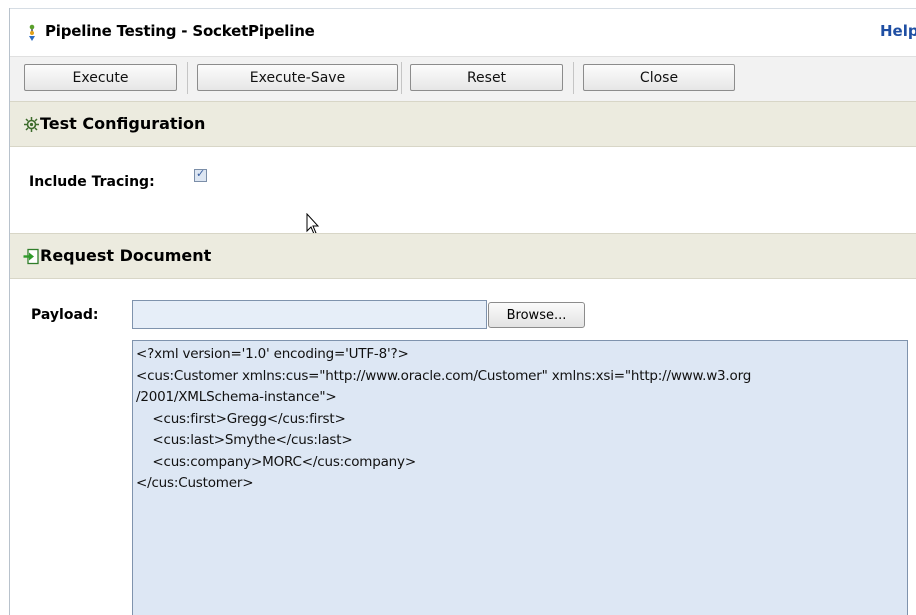  Describe the element at coordinates (31, 124) in the screenshot. I see `gear-bug-icon` at that location.